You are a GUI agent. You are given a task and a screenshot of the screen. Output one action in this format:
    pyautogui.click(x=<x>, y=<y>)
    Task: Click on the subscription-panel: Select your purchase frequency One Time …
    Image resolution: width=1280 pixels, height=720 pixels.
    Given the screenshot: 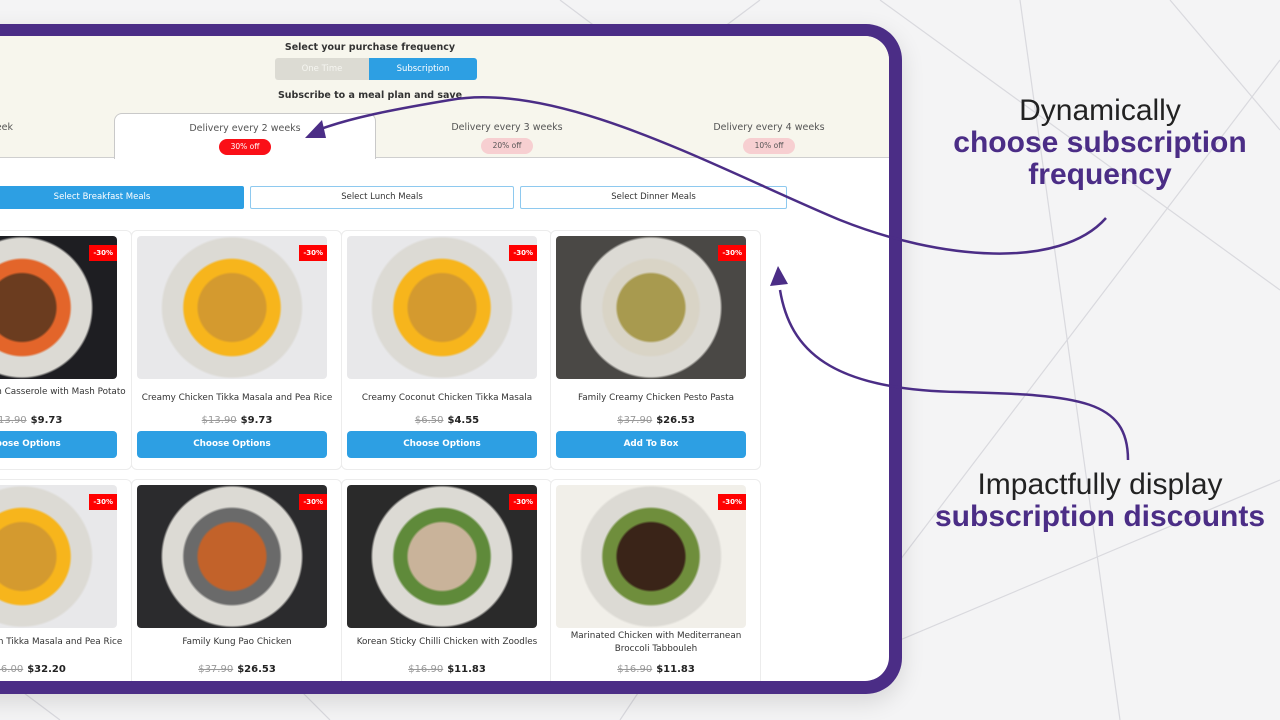 What is the action you would take?
    pyautogui.click(x=444, y=97)
    